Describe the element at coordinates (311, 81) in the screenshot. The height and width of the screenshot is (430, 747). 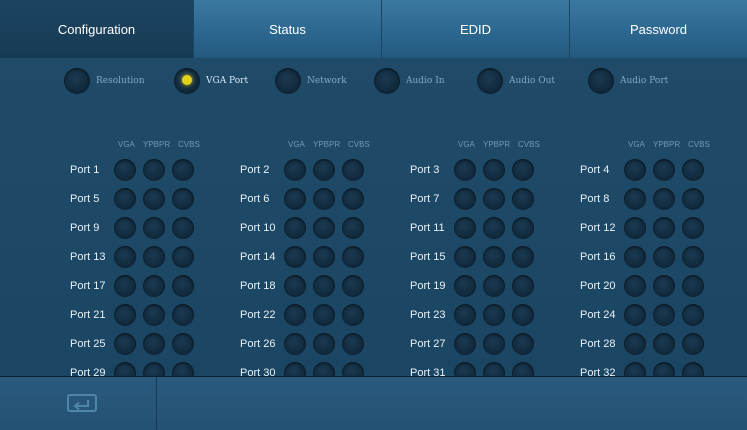
I see `subnav-network: Network` at that location.